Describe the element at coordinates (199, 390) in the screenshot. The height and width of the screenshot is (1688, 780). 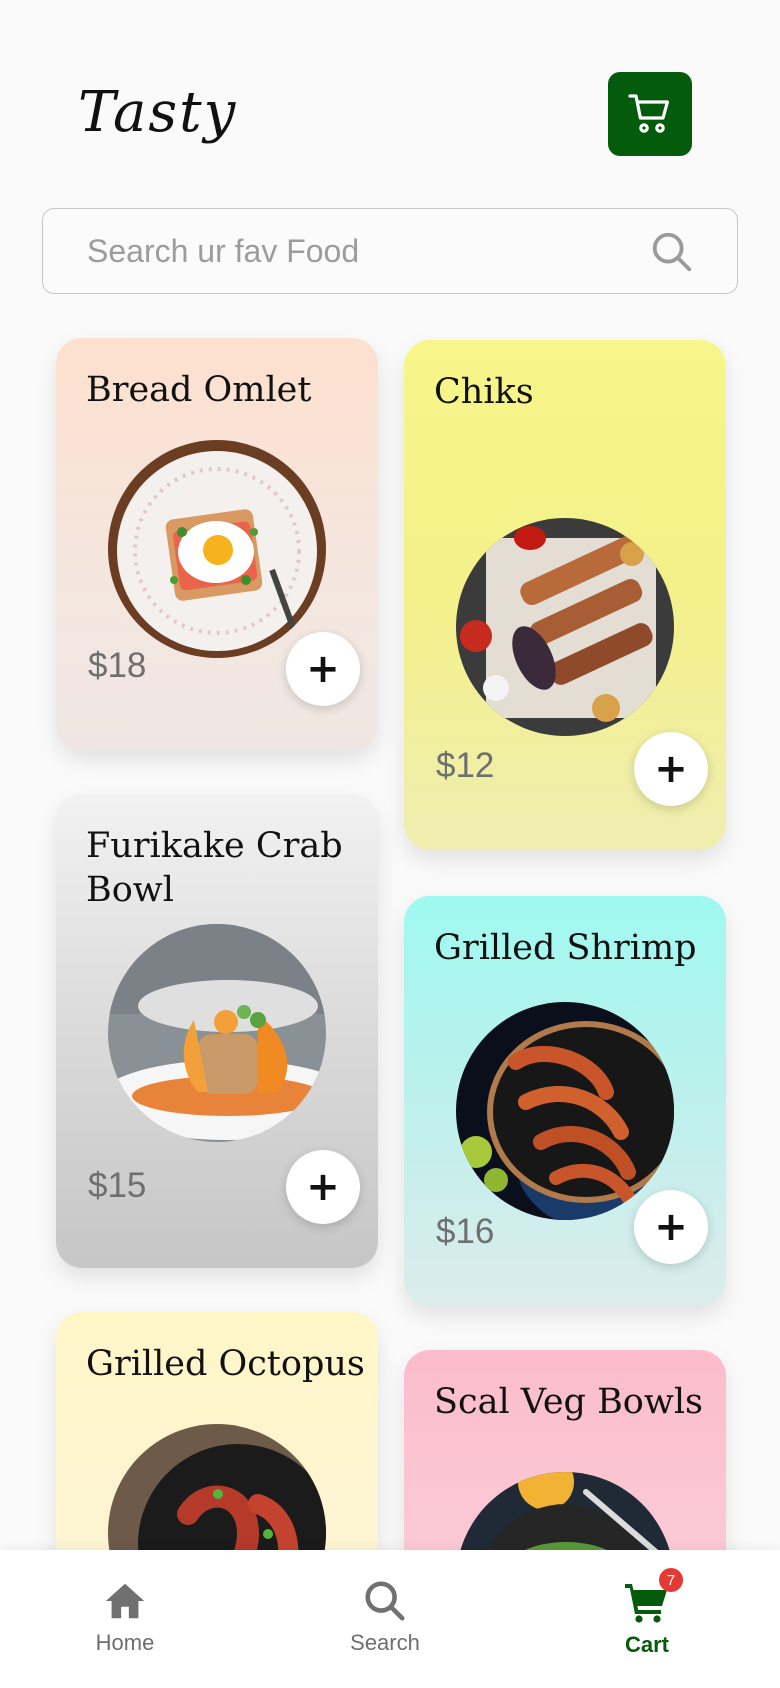
I see `food-name: Bread Omlet` at that location.